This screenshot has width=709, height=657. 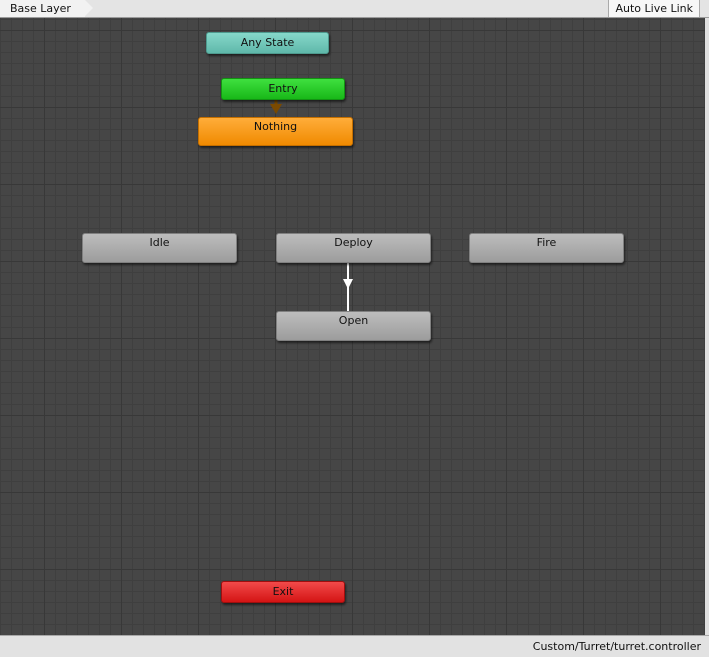 I want to click on controller-path: Custom/Turret/turret.controller, so click(x=616, y=646).